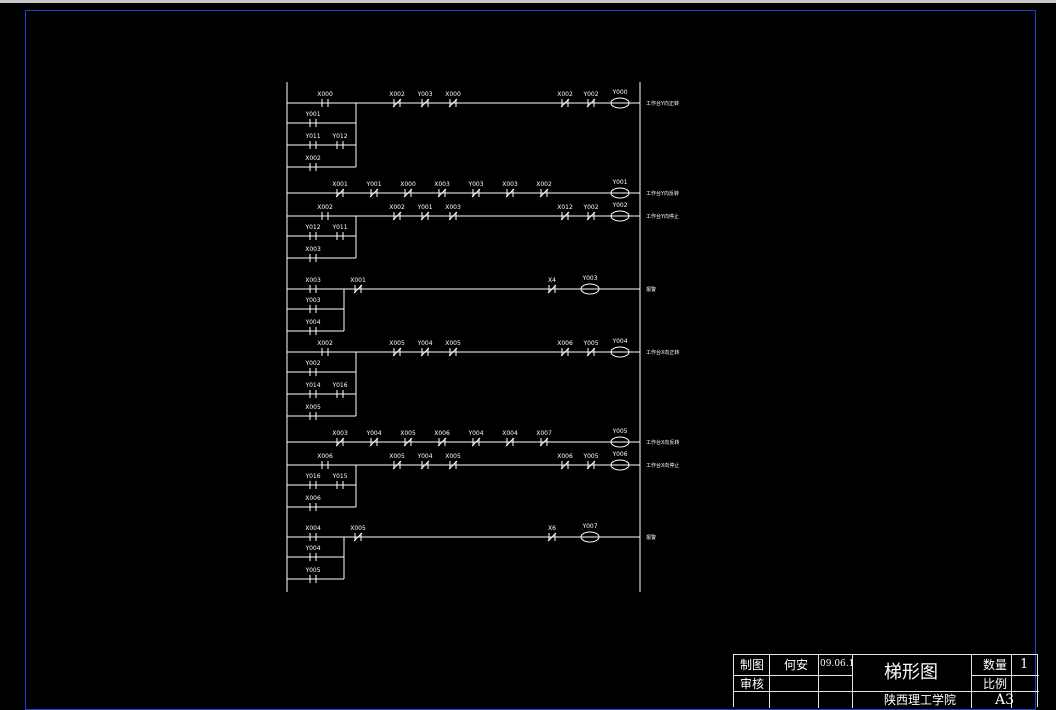 The width and height of the screenshot is (1056, 710). I want to click on rung-comment: 工作台X向停止, so click(662, 465).